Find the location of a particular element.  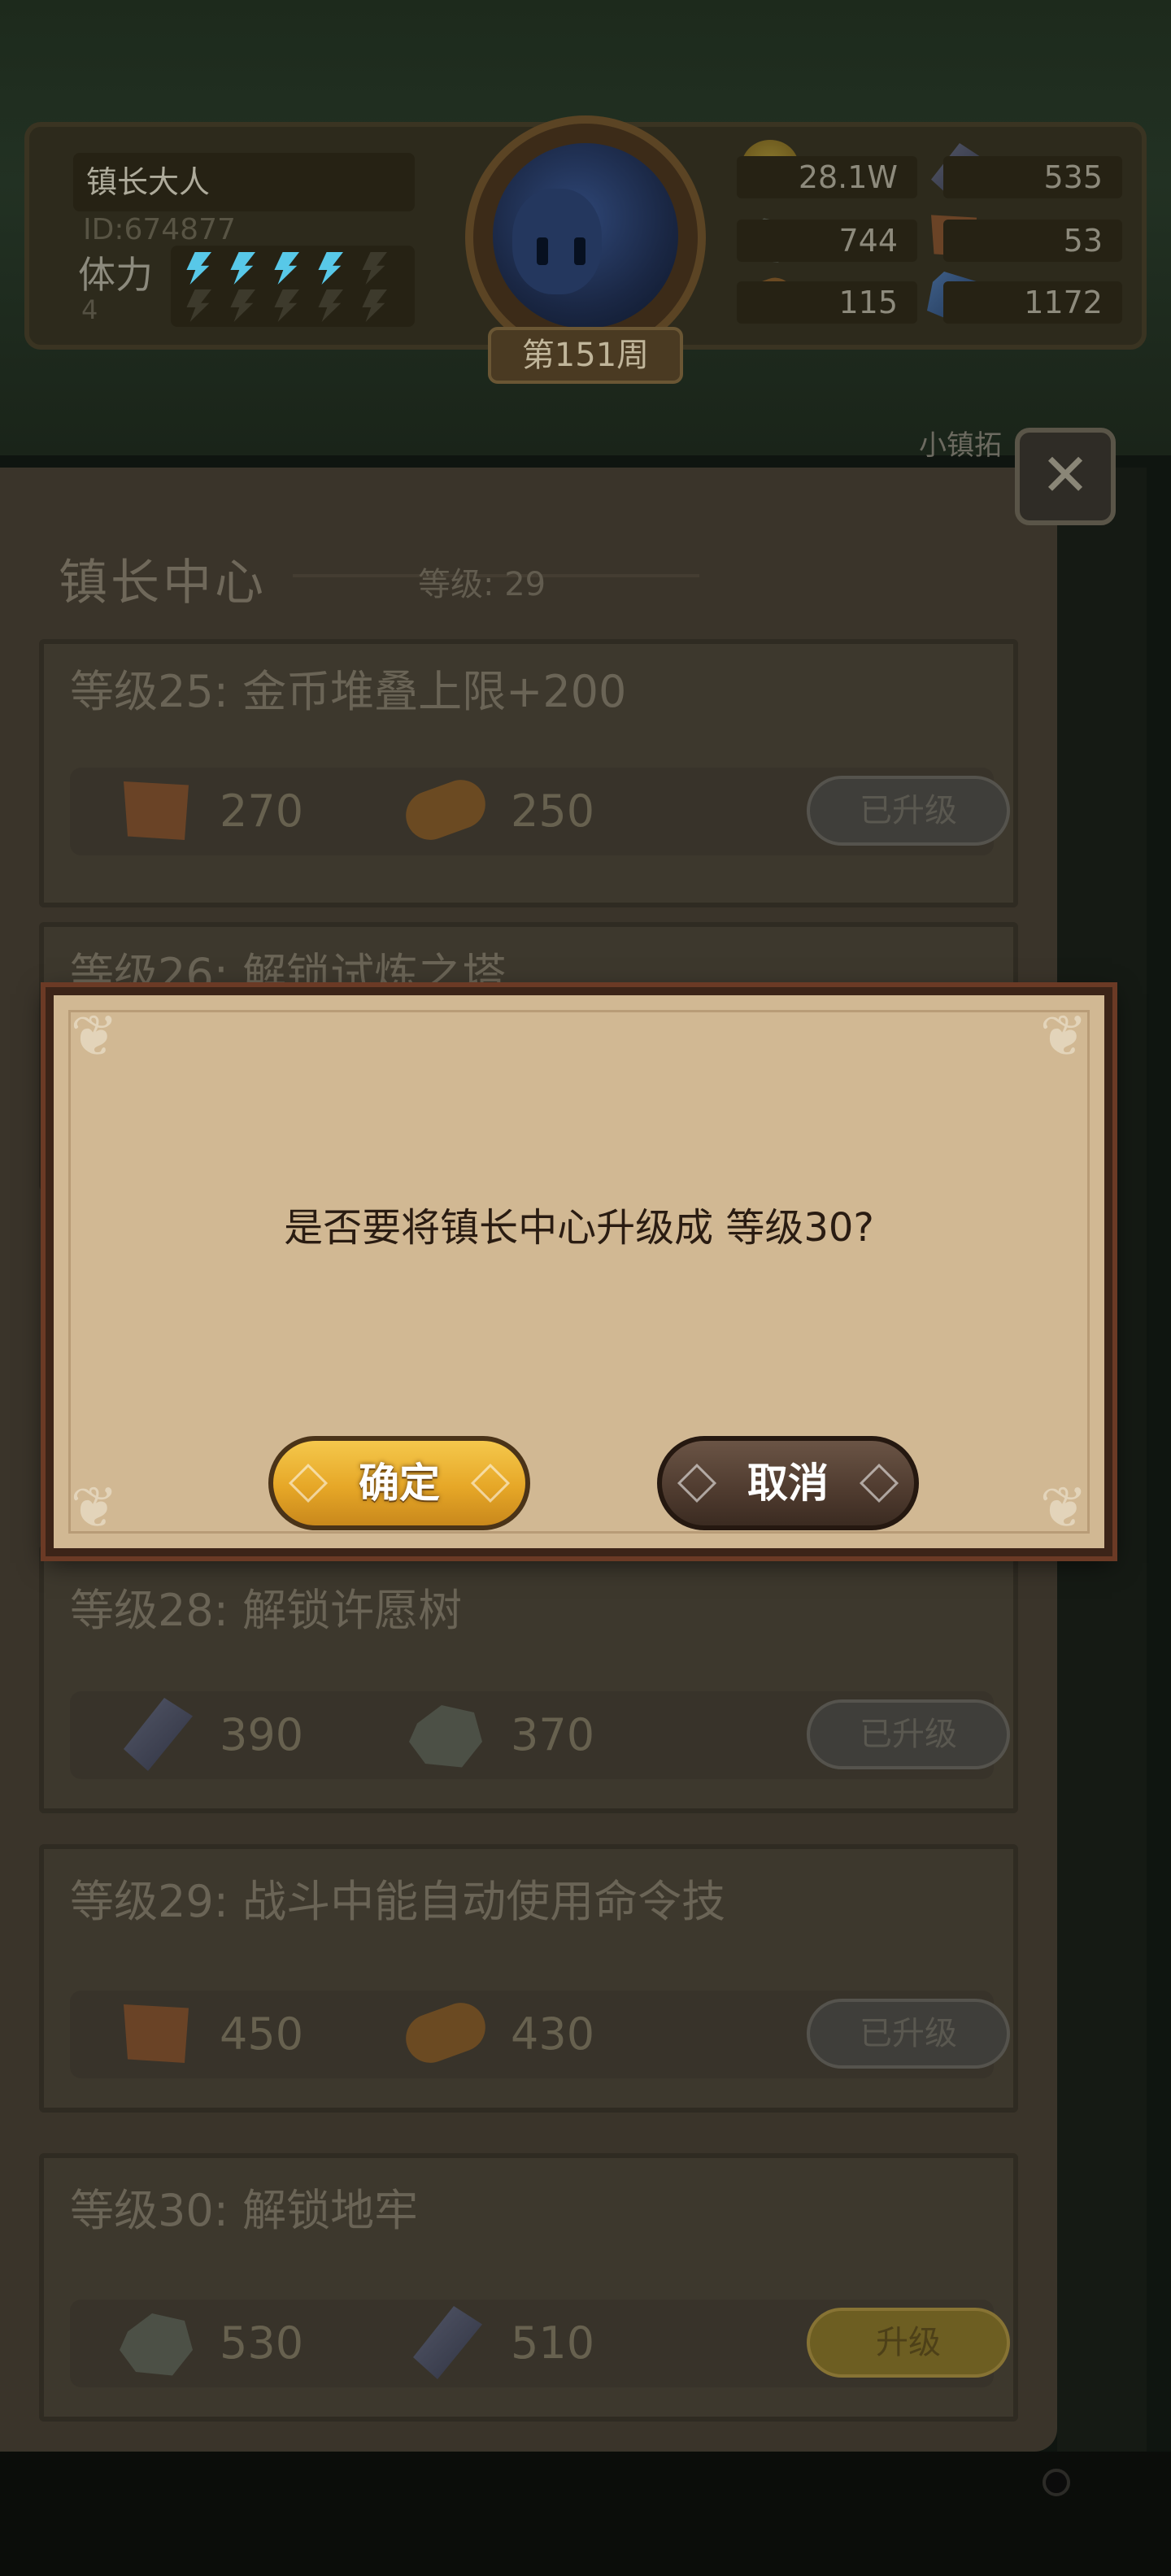

confirm-label: 确定 is located at coordinates (400, 1484).